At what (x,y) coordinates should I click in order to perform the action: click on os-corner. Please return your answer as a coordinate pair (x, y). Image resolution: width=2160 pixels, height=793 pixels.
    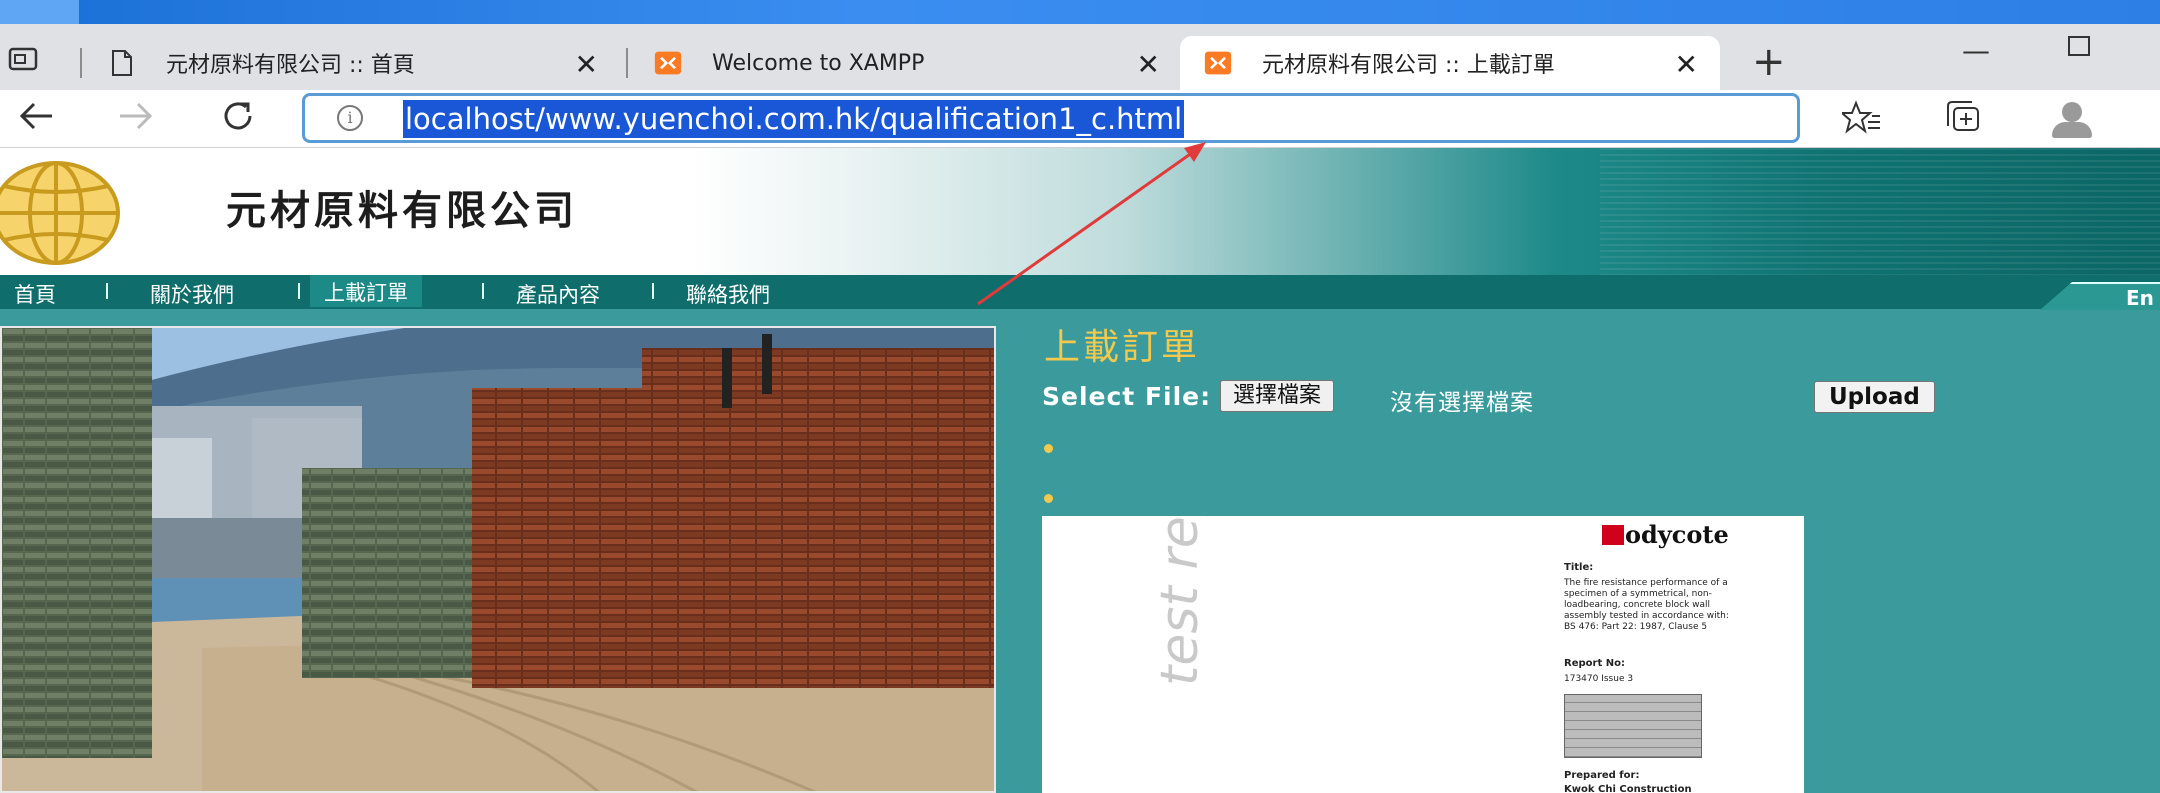
    Looking at the image, I should click on (40, 12).